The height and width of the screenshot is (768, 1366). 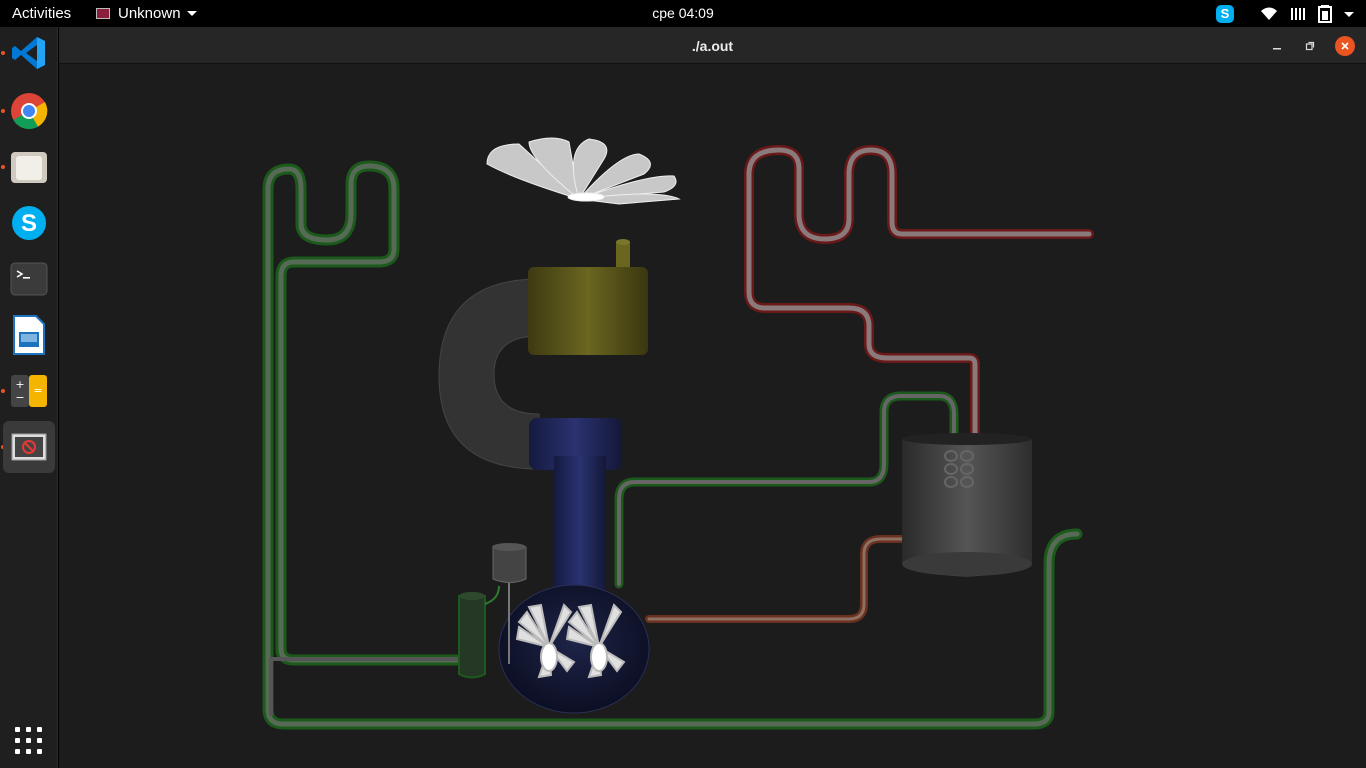 I want to click on chevron-down-icon, so click(x=191, y=13).